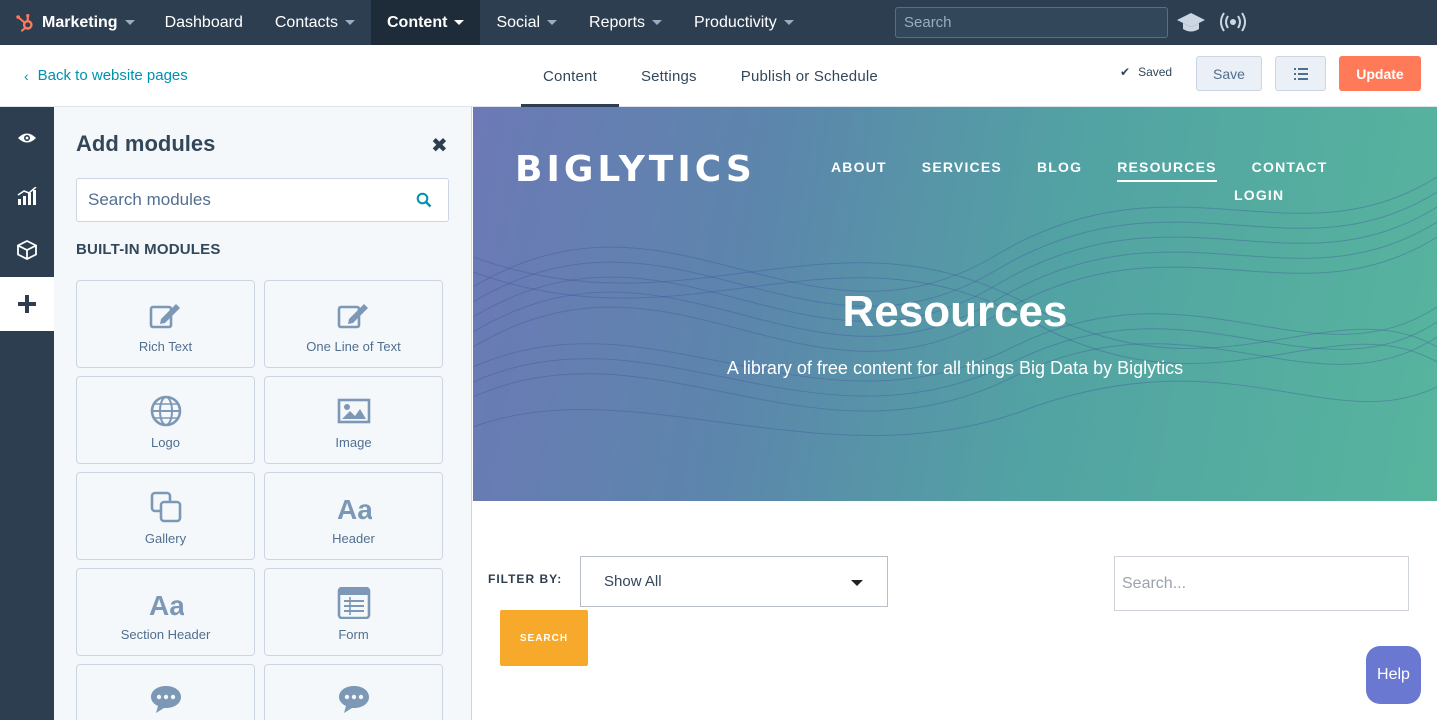  What do you see at coordinates (165, 442) in the screenshot?
I see `module-label: Logo` at bounding box center [165, 442].